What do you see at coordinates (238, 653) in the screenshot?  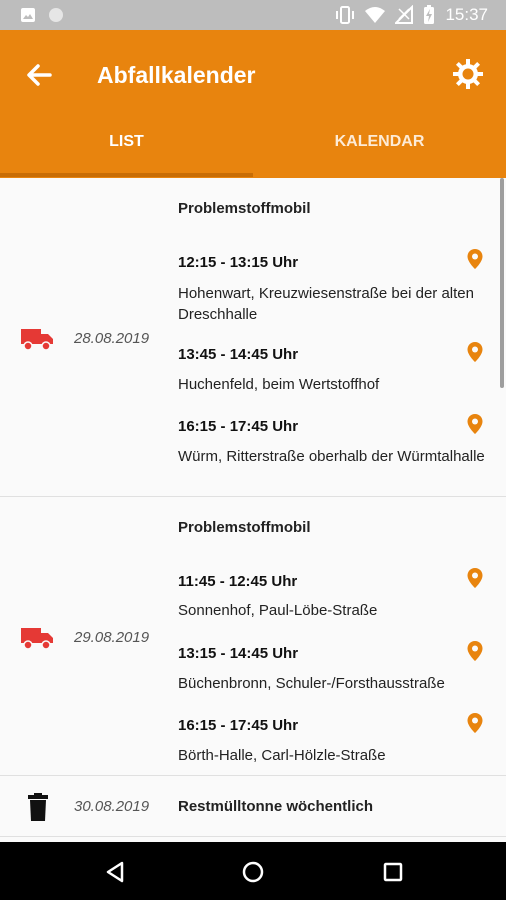 I see `slot-time: 13:15 - 14:45 Uhr` at bounding box center [238, 653].